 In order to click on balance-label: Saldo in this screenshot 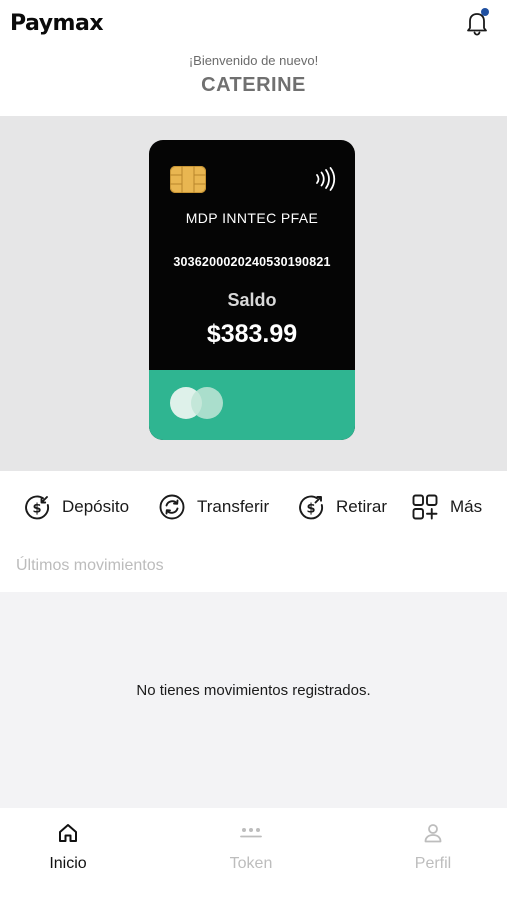, I will do `click(252, 300)`.